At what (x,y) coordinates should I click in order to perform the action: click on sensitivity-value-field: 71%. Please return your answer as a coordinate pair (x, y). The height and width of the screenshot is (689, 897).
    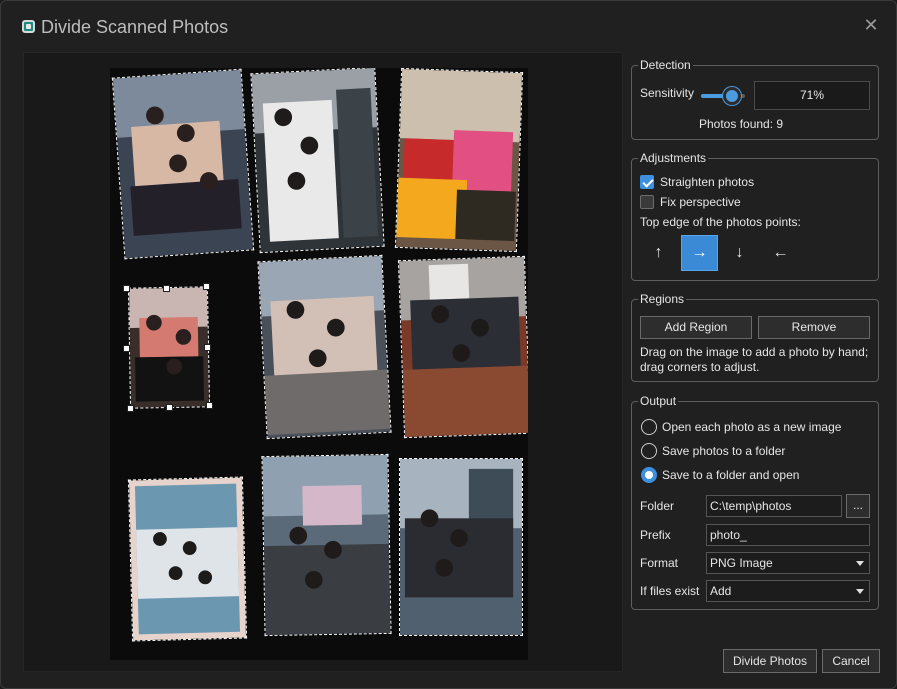
    Looking at the image, I should click on (812, 95).